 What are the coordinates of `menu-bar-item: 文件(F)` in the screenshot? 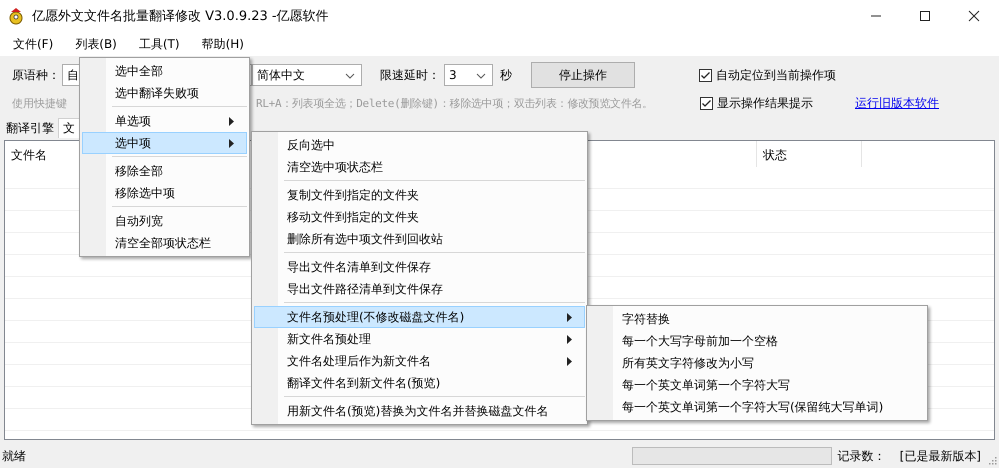 It's located at (33, 44).